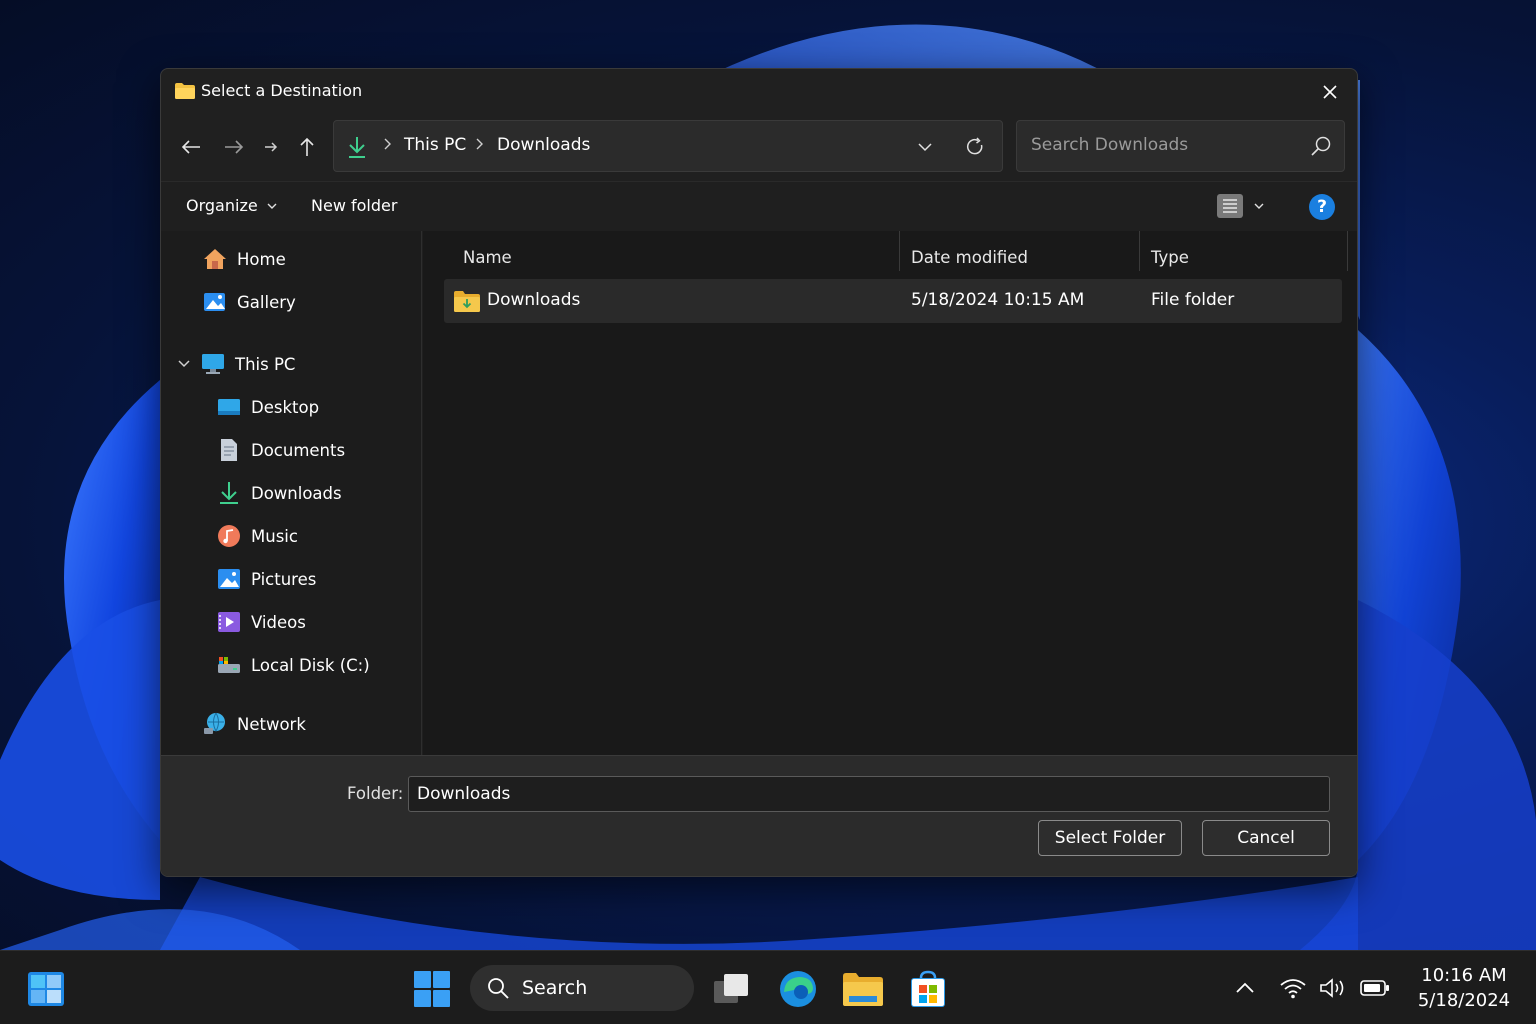 The image size is (1536, 1024). I want to click on forward-button, so click(234, 147).